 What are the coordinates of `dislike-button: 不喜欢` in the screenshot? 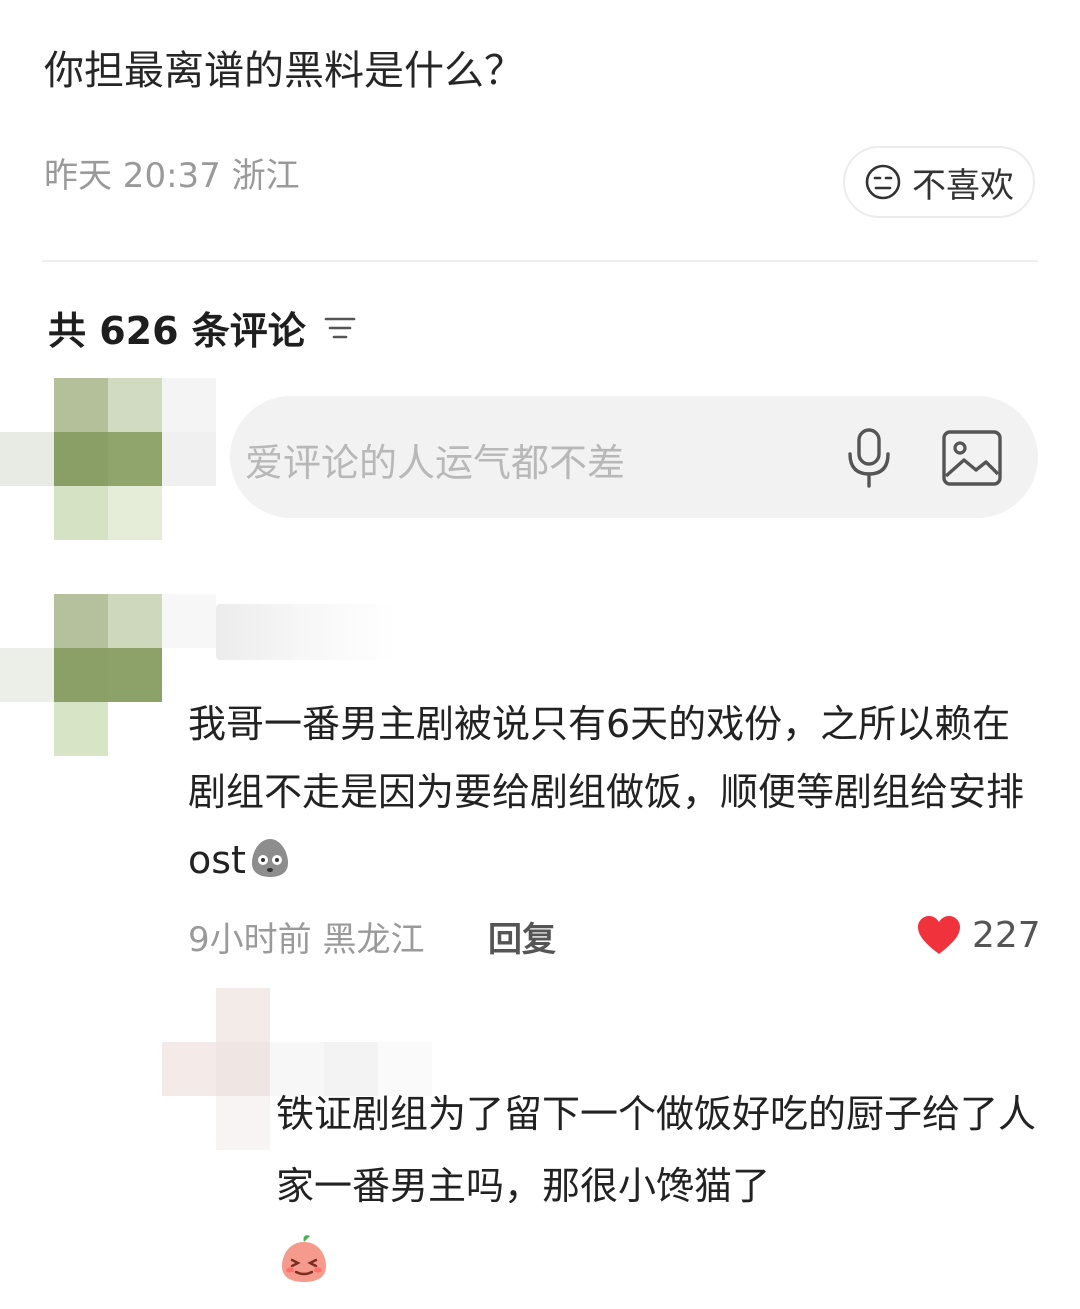 It's located at (939, 182).